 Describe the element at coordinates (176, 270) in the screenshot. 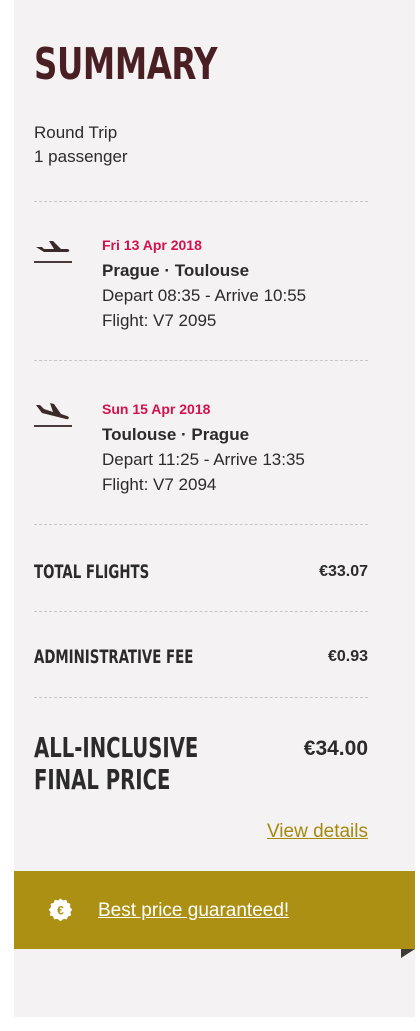

I see `flight-route: Prague · Toulouse` at that location.